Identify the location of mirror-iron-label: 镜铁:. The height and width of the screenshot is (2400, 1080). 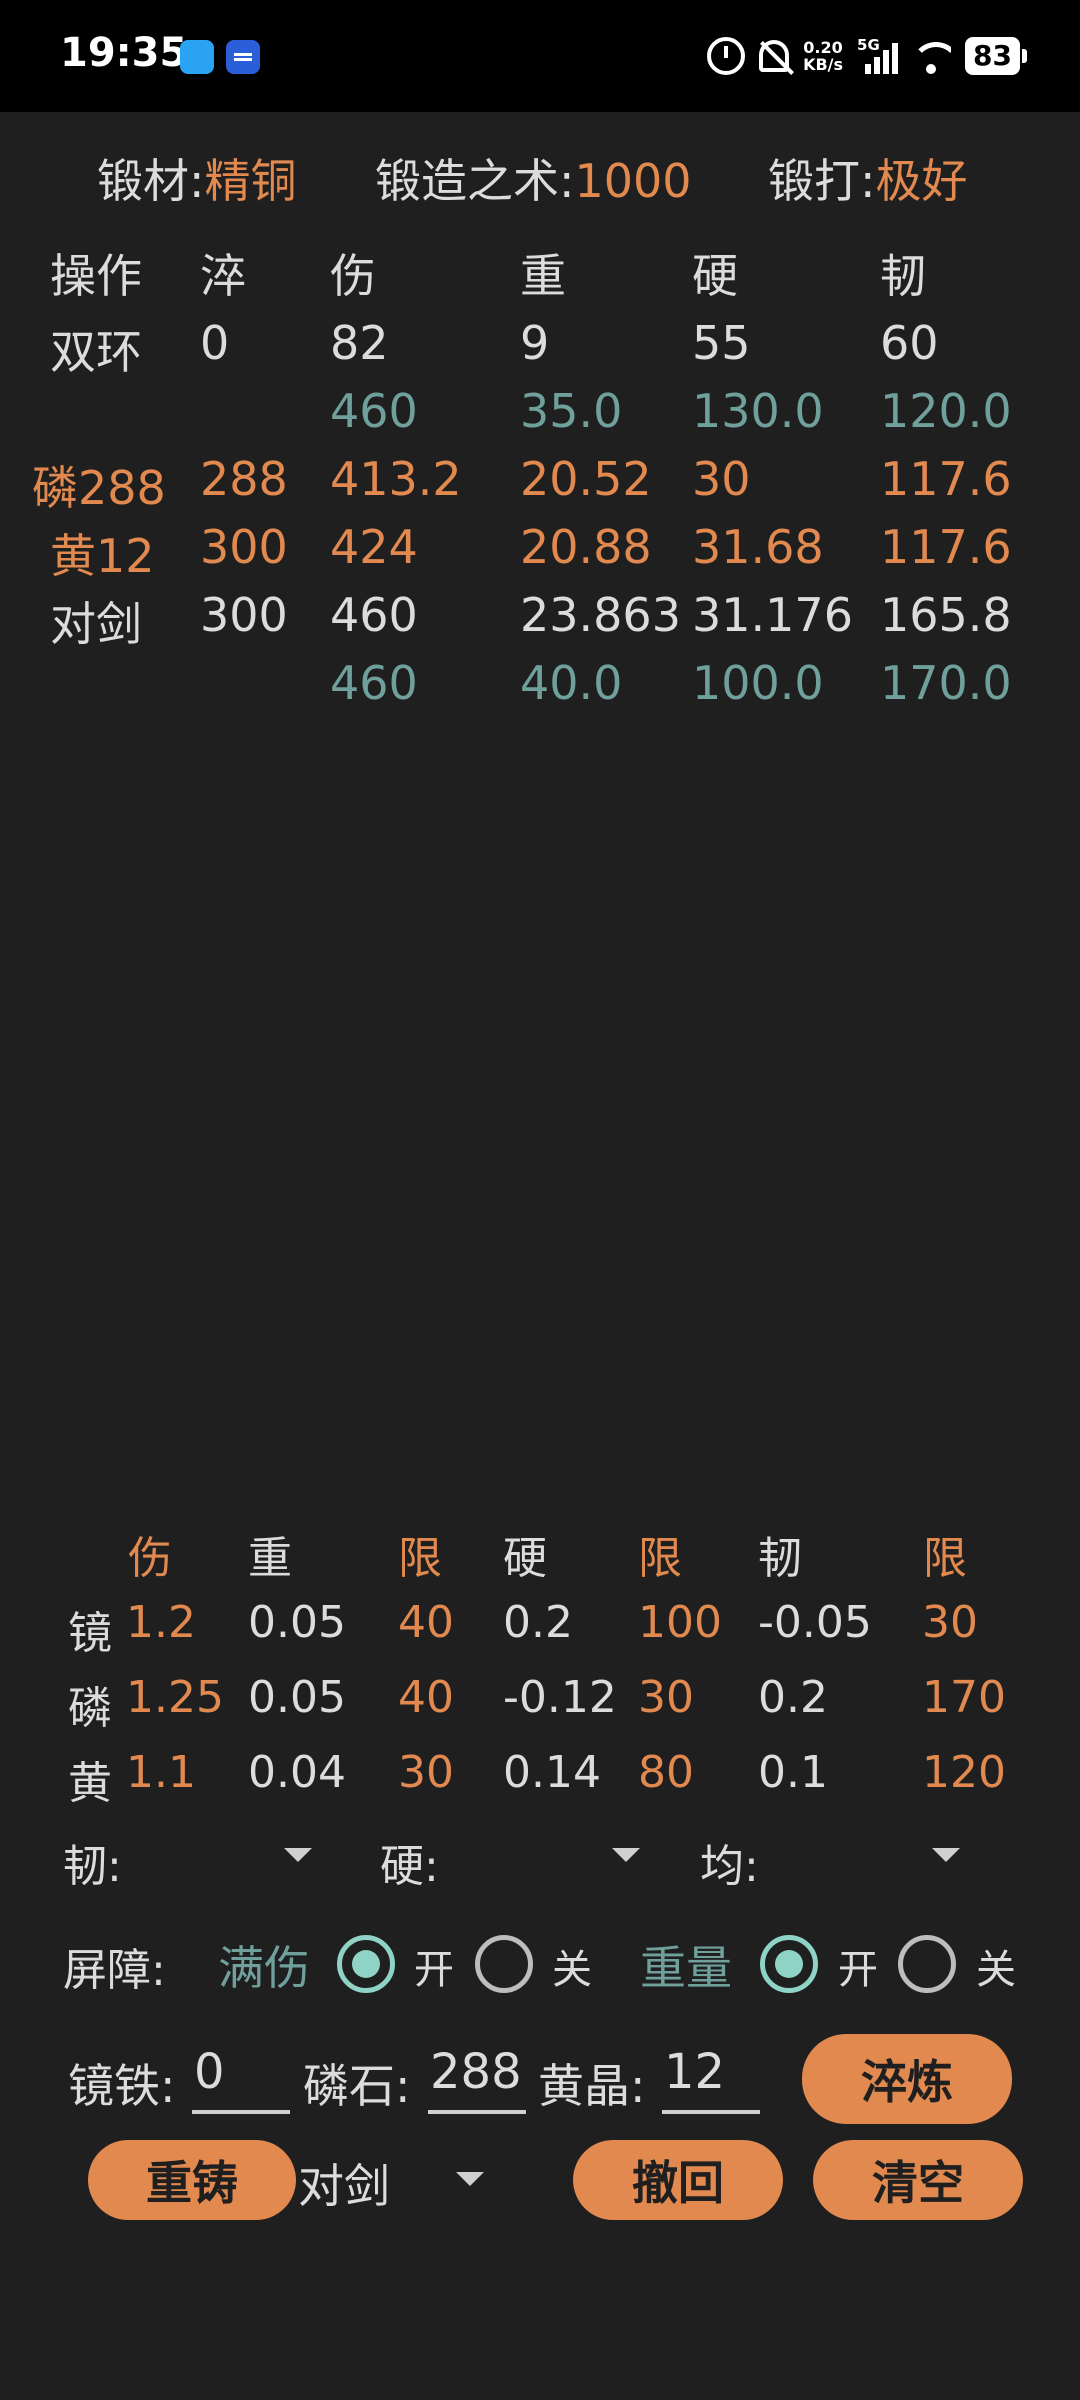
(122, 2086).